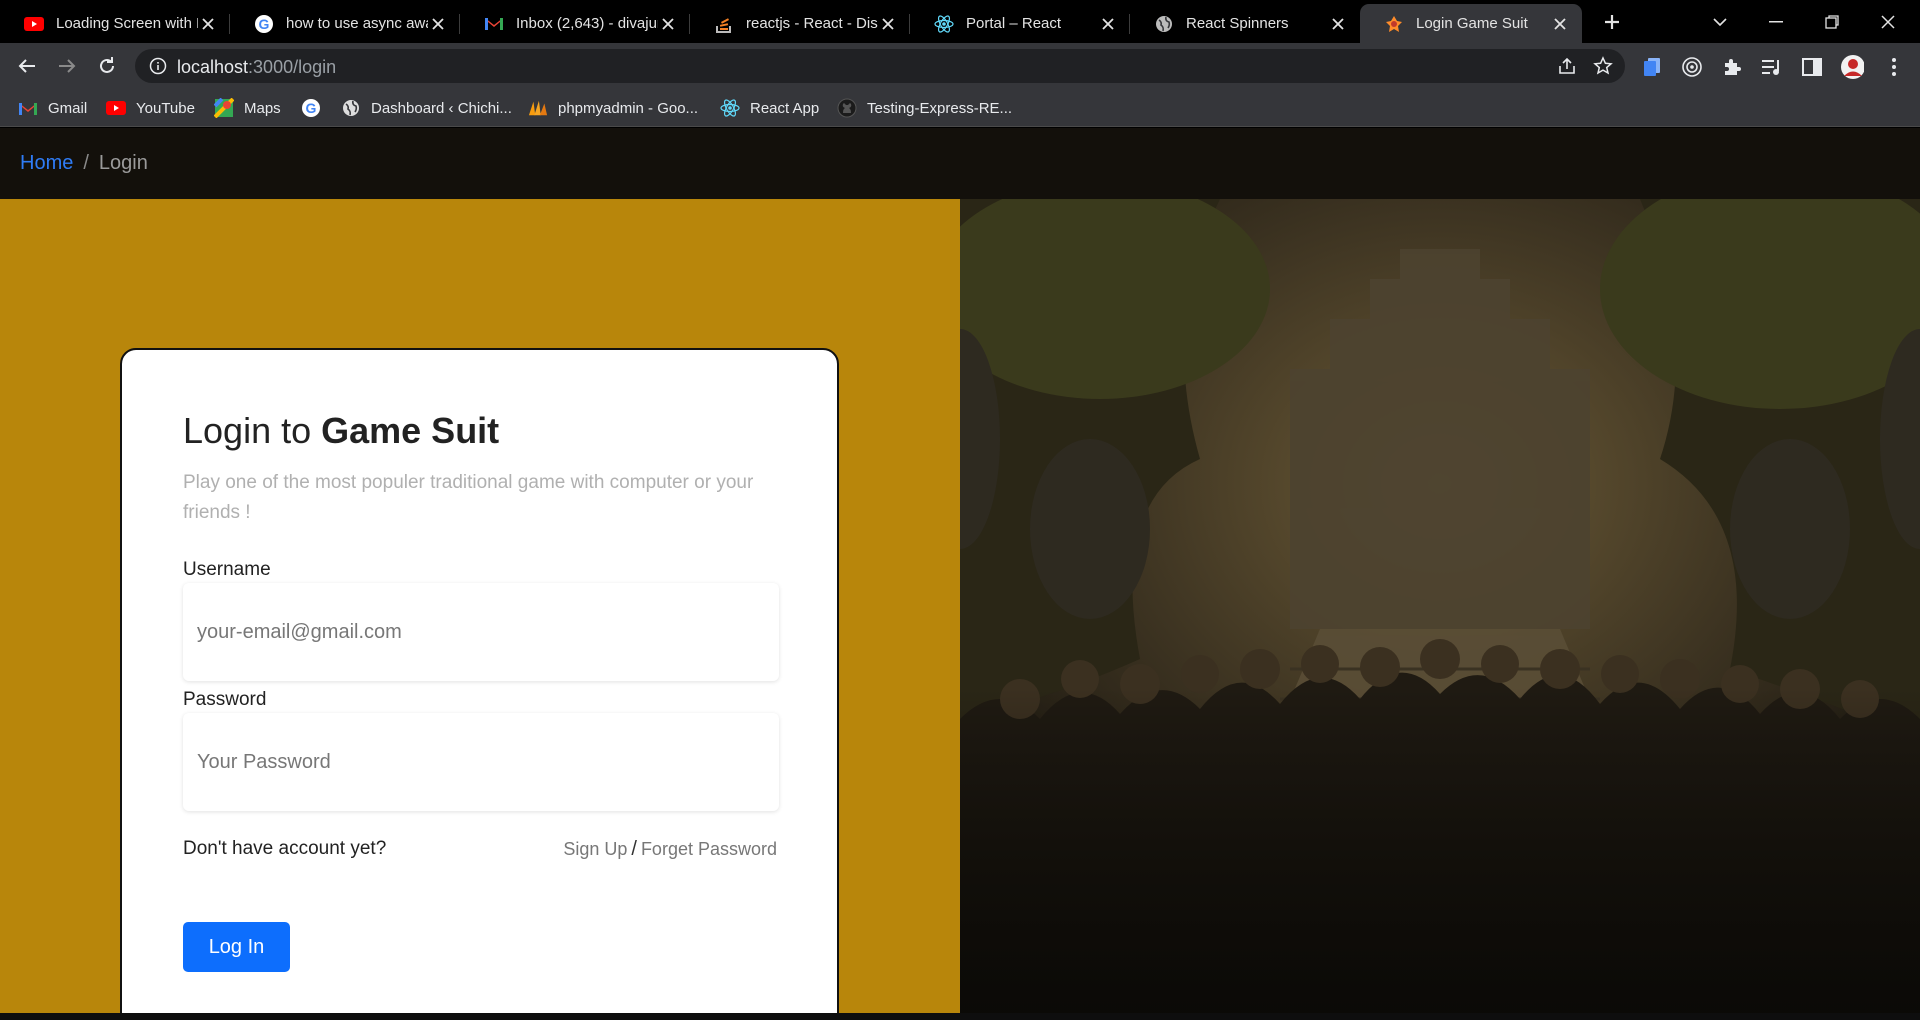  I want to click on extension-target-icon, so click(1692, 67).